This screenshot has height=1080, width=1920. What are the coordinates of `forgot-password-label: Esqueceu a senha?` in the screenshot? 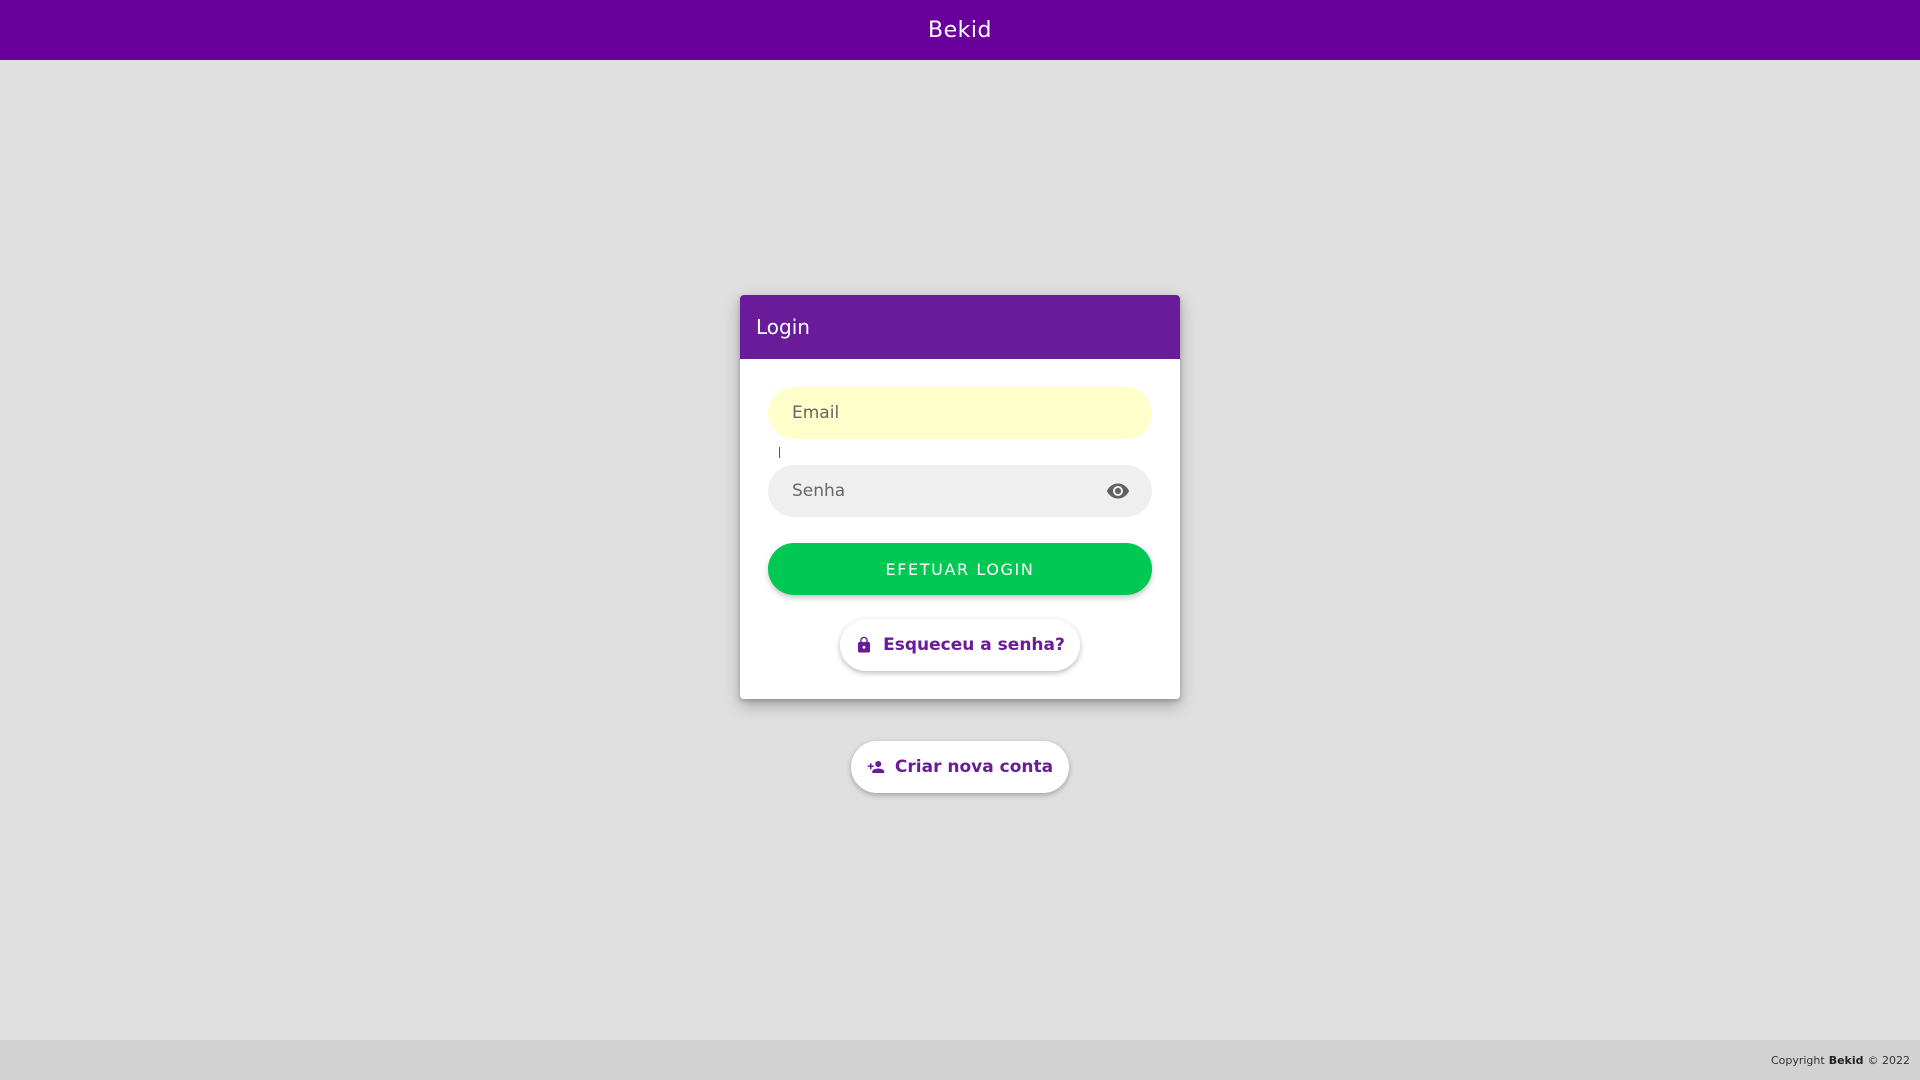 It's located at (974, 645).